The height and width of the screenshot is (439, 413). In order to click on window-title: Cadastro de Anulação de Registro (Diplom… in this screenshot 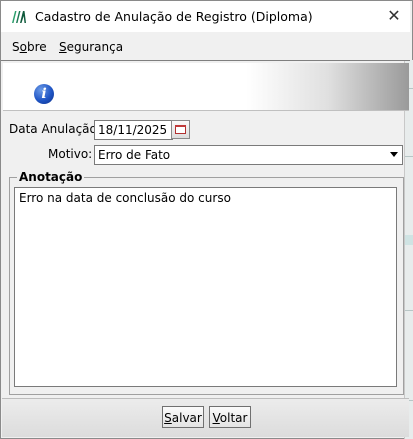, I will do `click(174, 16)`.